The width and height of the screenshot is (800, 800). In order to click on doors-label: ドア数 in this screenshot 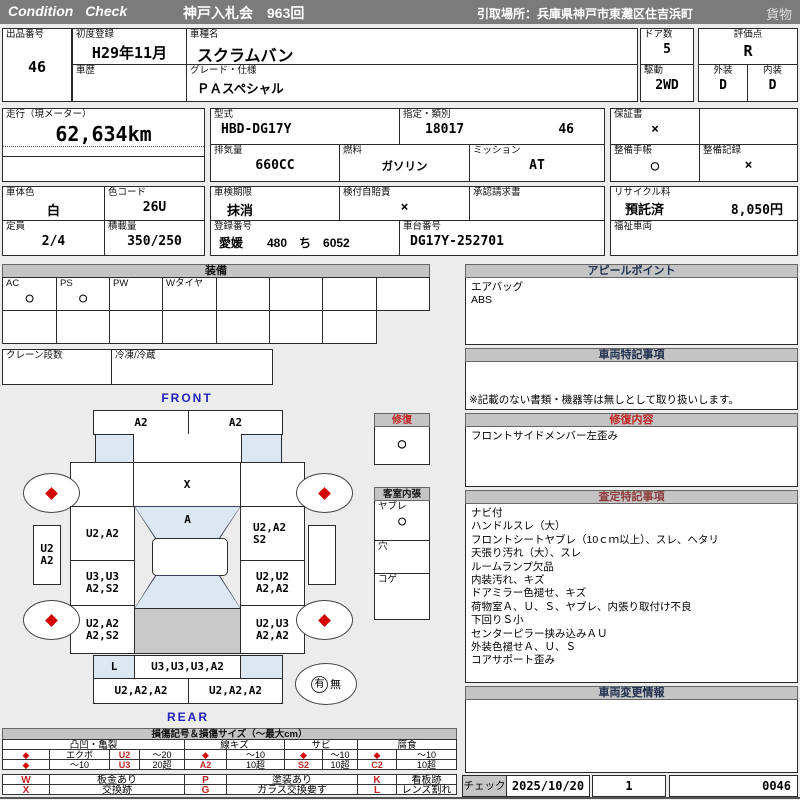, I will do `click(658, 34)`.